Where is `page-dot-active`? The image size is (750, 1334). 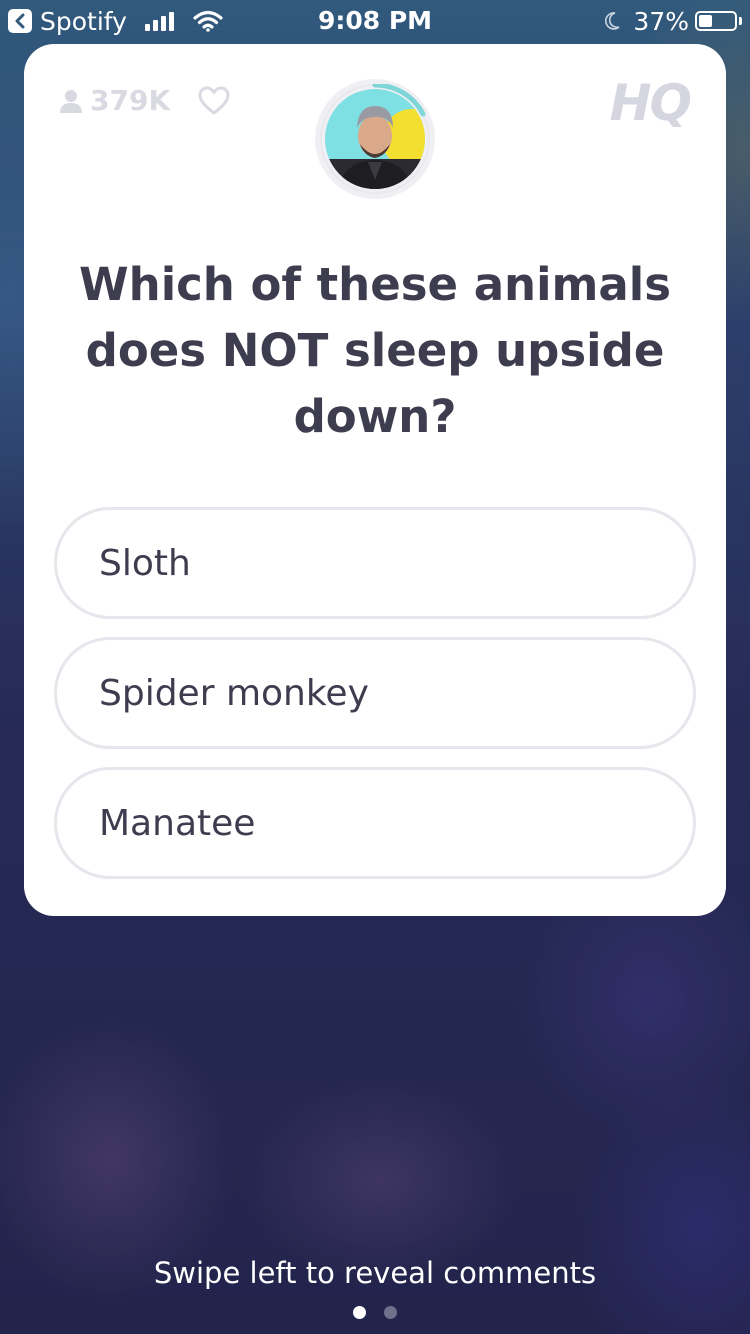 page-dot-active is located at coordinates (359, 1312).